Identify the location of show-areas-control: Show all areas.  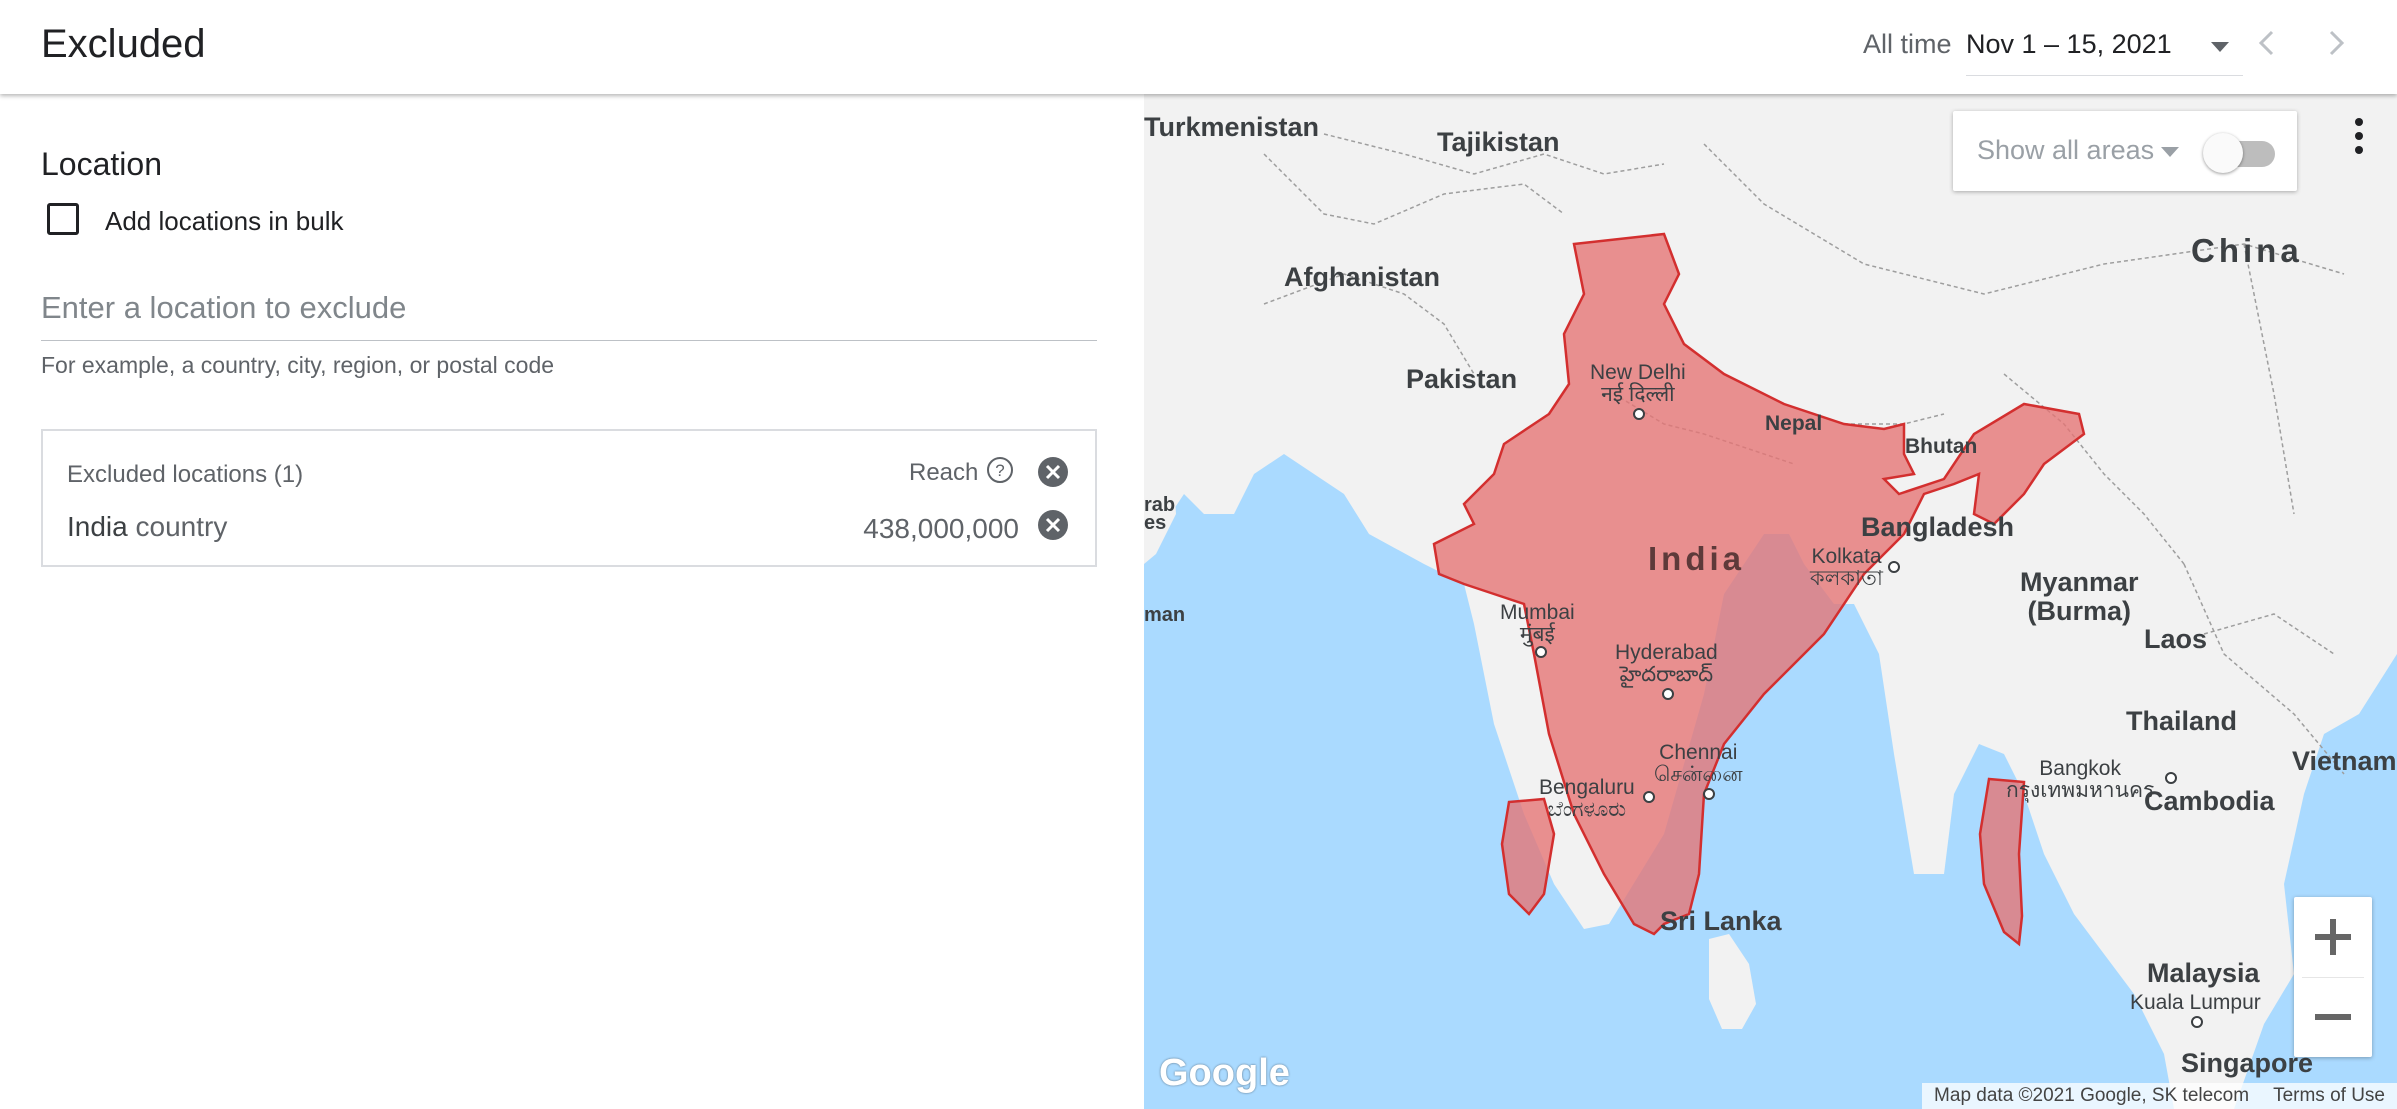
(2125, 151).